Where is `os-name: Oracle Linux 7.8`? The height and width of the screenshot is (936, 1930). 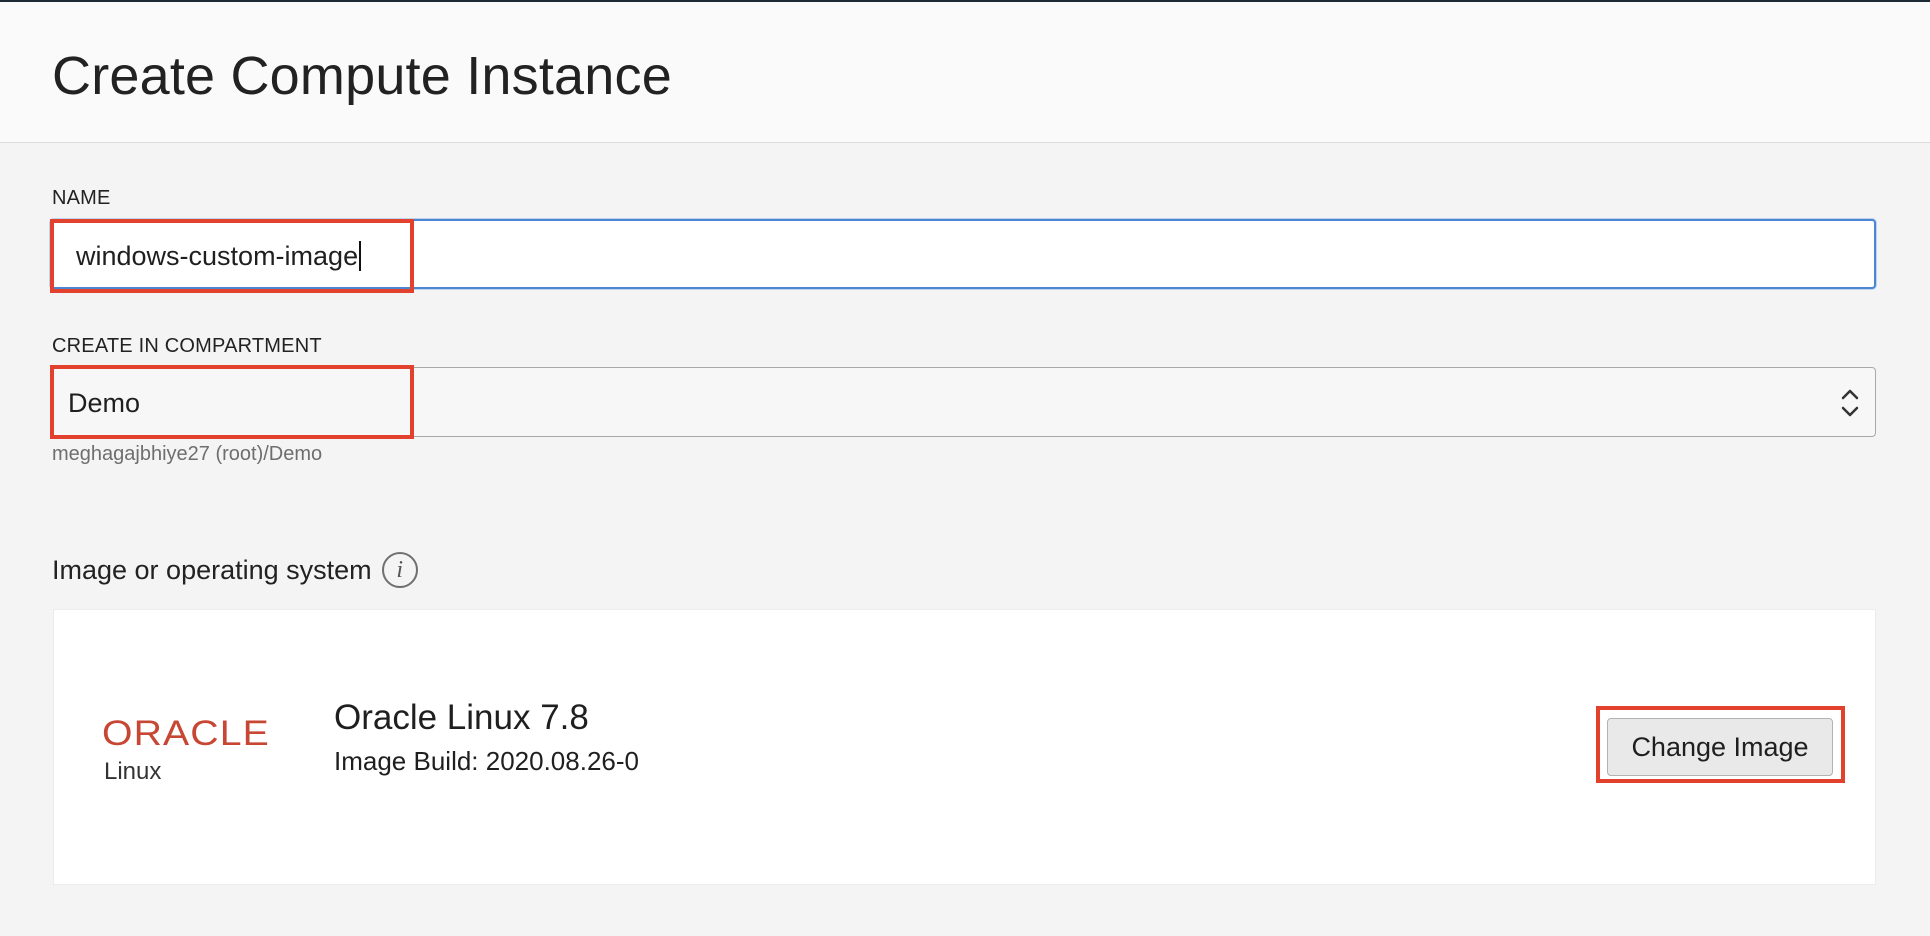
os-name: Oracle Linux 7.8 is located at coordinates (461, 717).